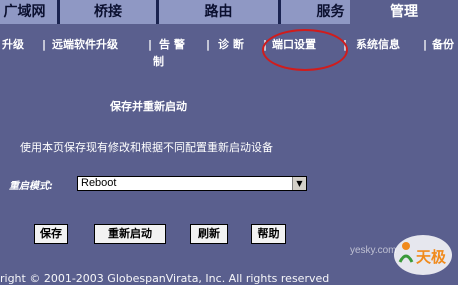 The image size is (458, 285). I want to click on subnav-item-remote-upgrade: 远端软件升级, so click(85, 44).